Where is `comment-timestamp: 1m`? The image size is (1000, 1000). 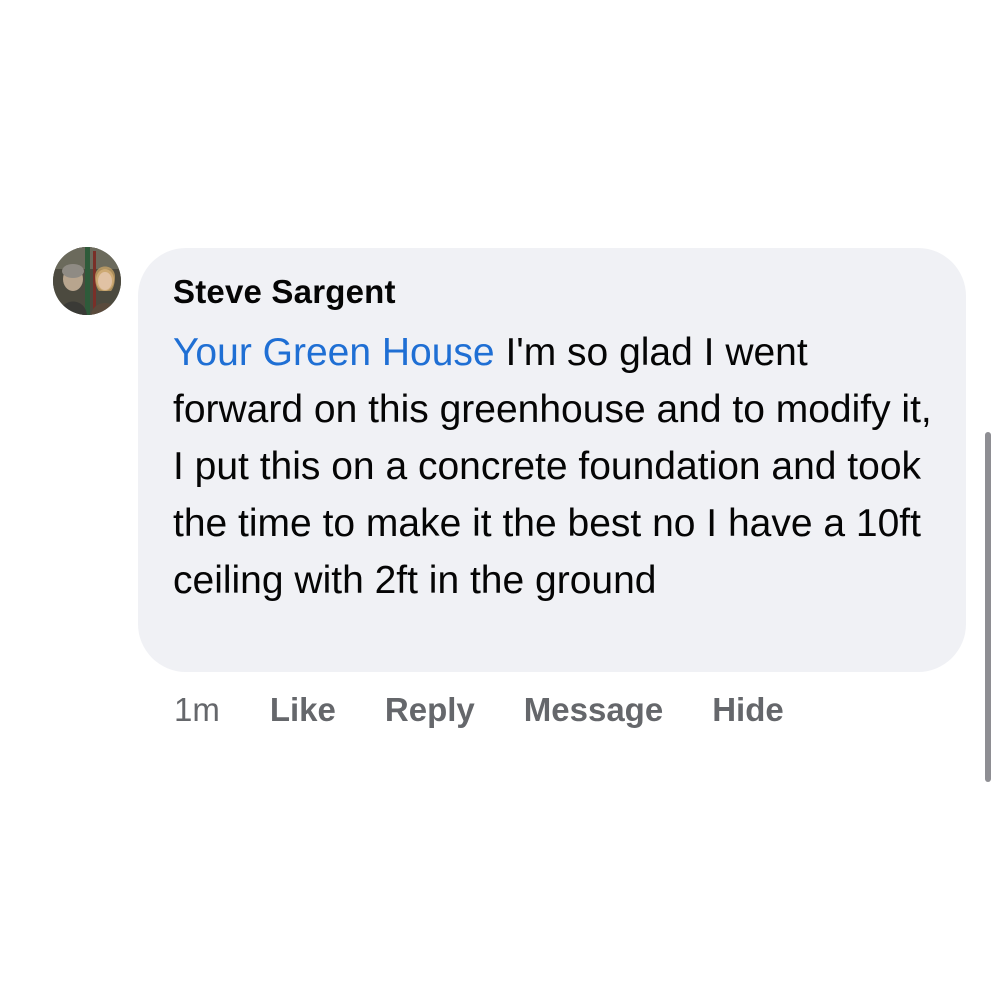
comment-timestamp: 1m is located at coordinates (197, 710).